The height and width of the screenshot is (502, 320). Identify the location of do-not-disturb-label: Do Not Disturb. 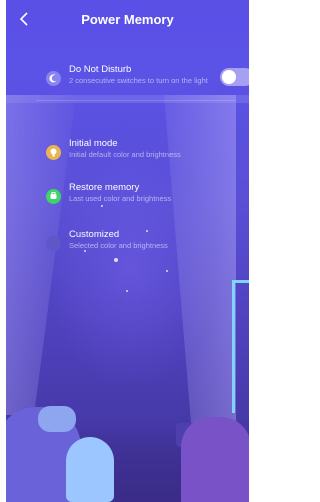
(100, 69).